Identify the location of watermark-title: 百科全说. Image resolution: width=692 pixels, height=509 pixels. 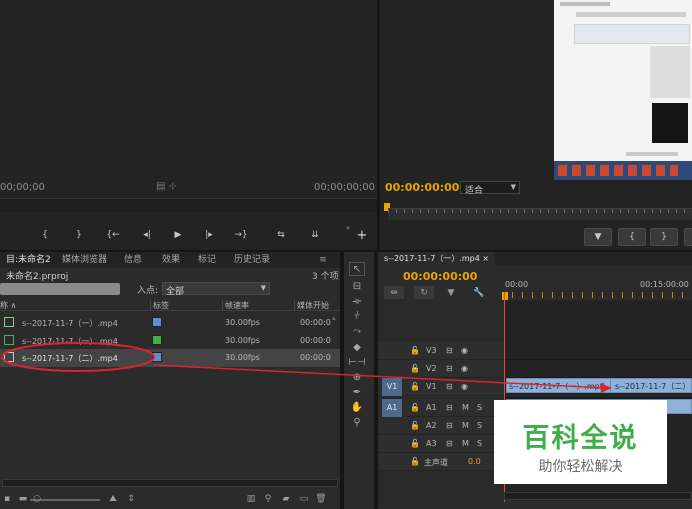
(580, 438).